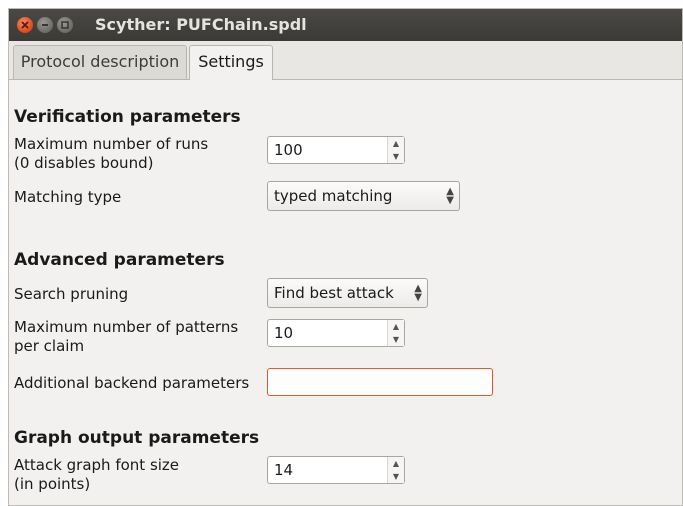  What do you see at coordinates (328, 150) in the screenshot?
I see `max-runs-value: 100` at bounding box center [328, 150].